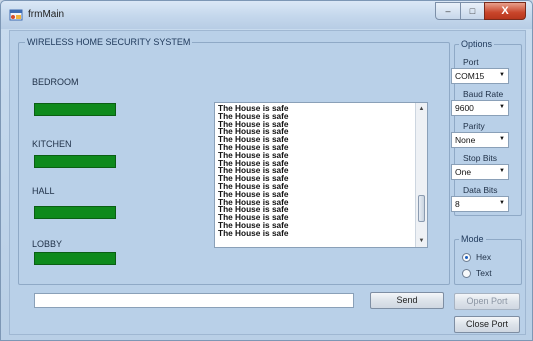 The height and width of the screenshot is (341, 533). What do you see at coordinates (480, 204) in the screenshot?
I see `data-bits-combobox: 8 ▼` at bounding box center [480, 204].